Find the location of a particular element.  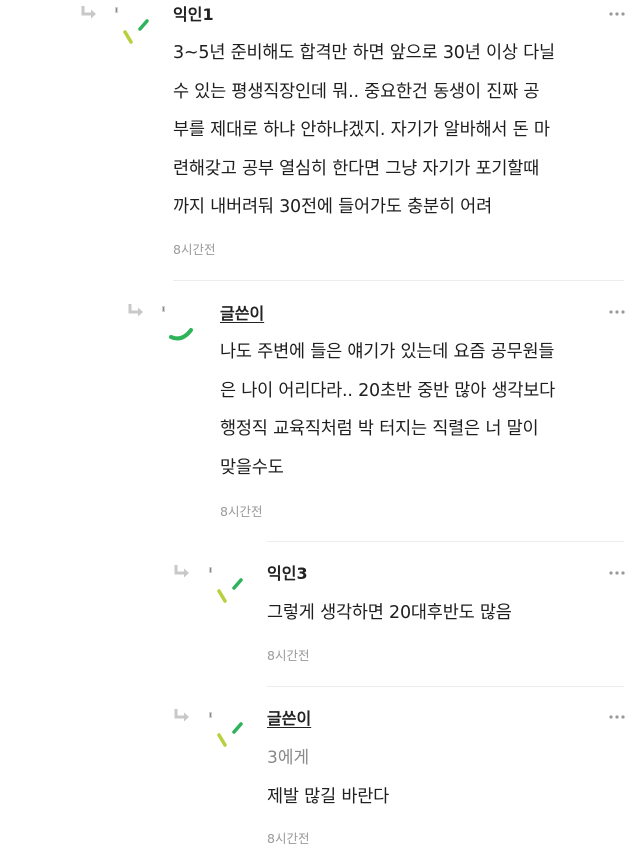

comment-body: 제발 많길 바란다 is located at coordinates (328, 797).